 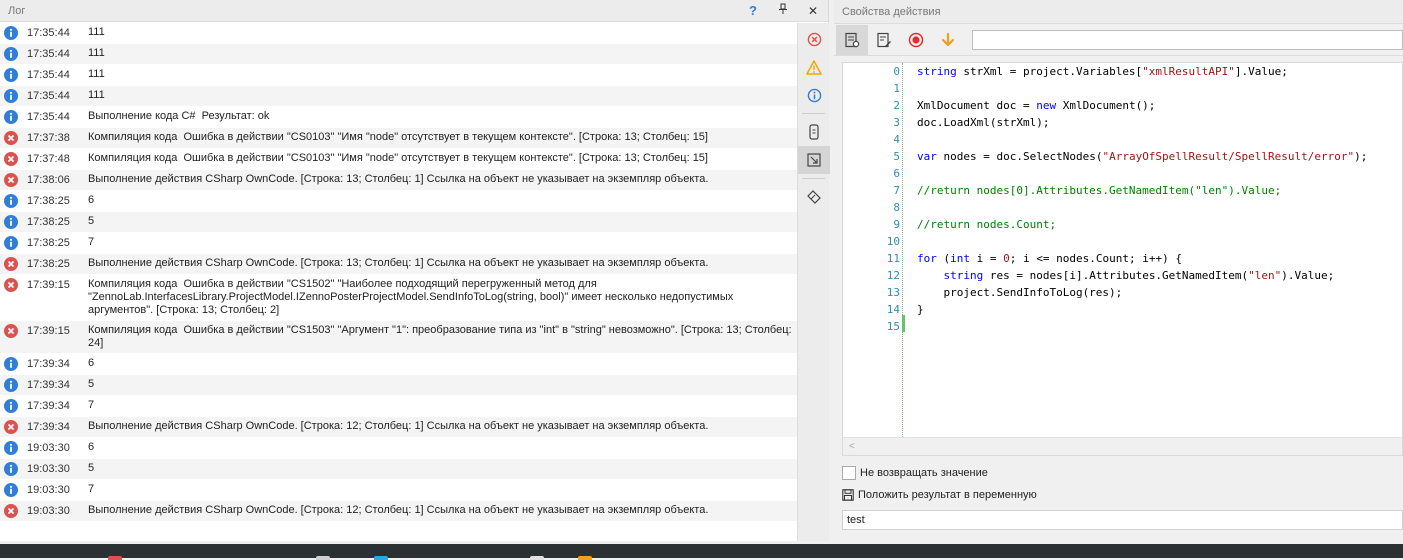 I want to click on line-number: 5, so click(x=896, y=156).